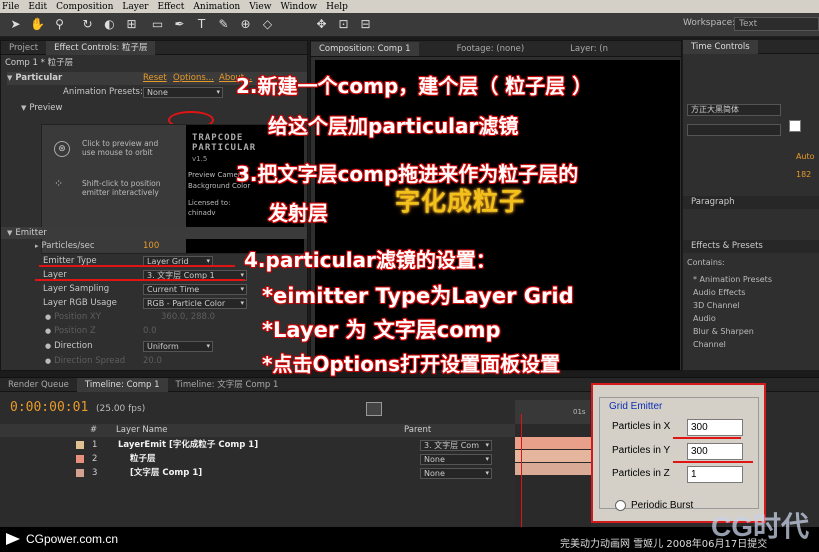 This screenshot has width=819, height=552. I want to click on layer-rgb-select: RGB - Particle Color, so click(195, 303).